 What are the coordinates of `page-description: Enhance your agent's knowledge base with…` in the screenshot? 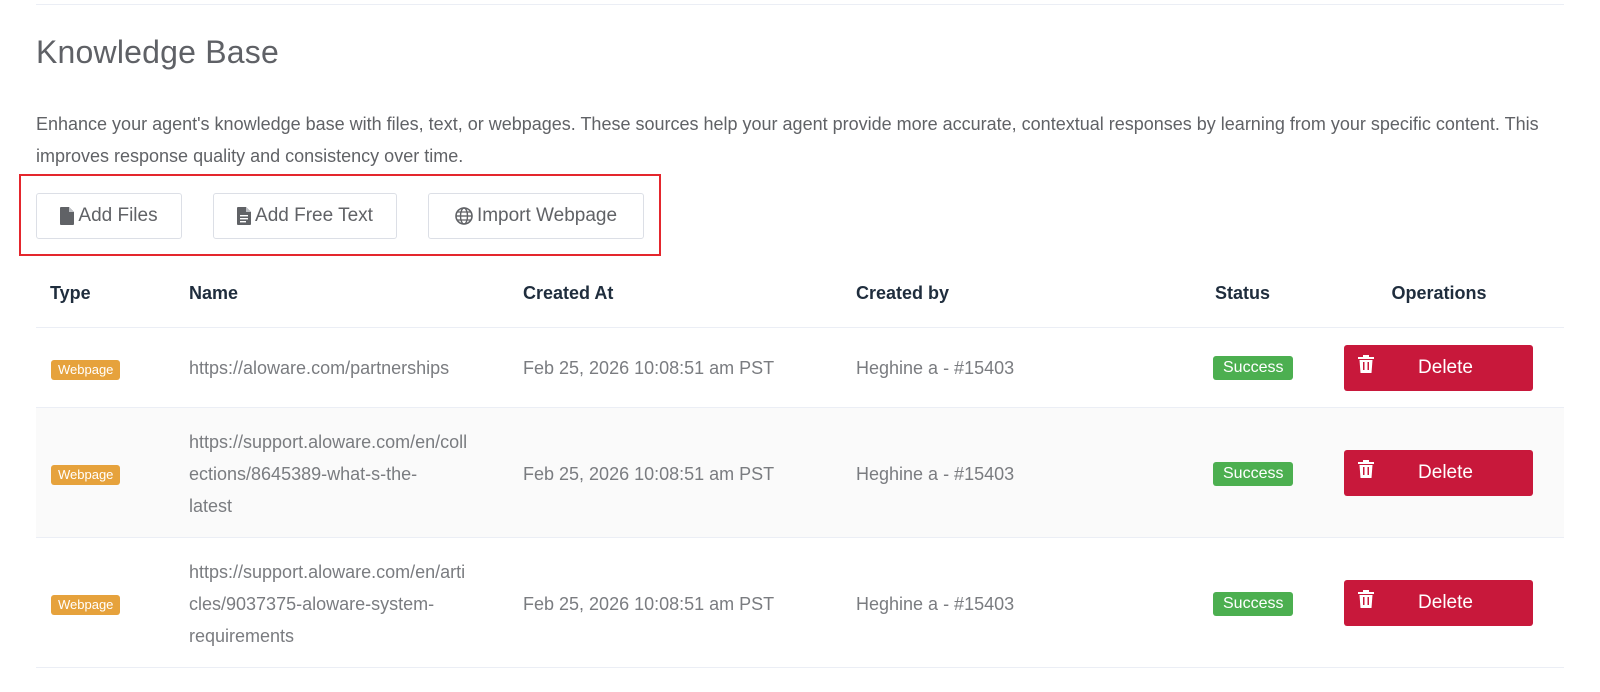 It's located at (787, 140).